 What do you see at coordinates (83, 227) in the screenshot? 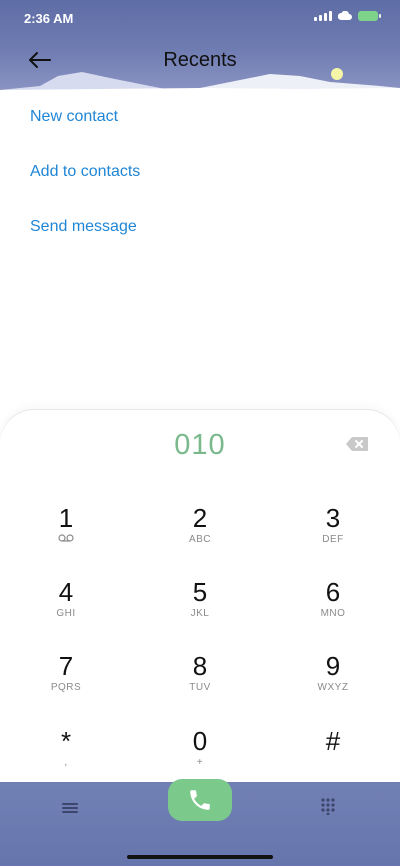
I see `send-message-link: Send message` at bounding box center [83, 227].